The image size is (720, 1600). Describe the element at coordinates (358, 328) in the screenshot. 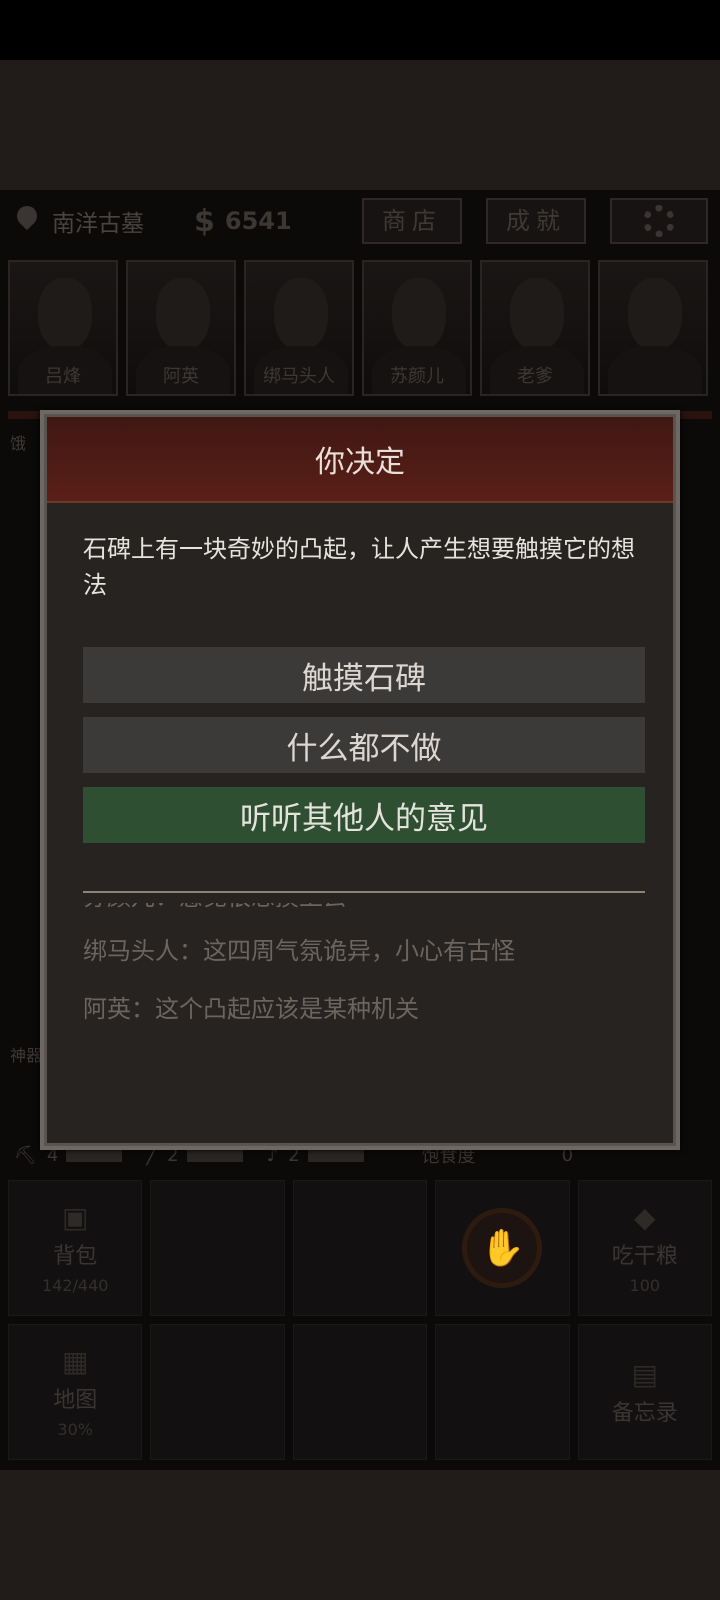

I see `party-portraits: 吕烽 阿英 绑马头人 苏颜儿 老爹` at that location.